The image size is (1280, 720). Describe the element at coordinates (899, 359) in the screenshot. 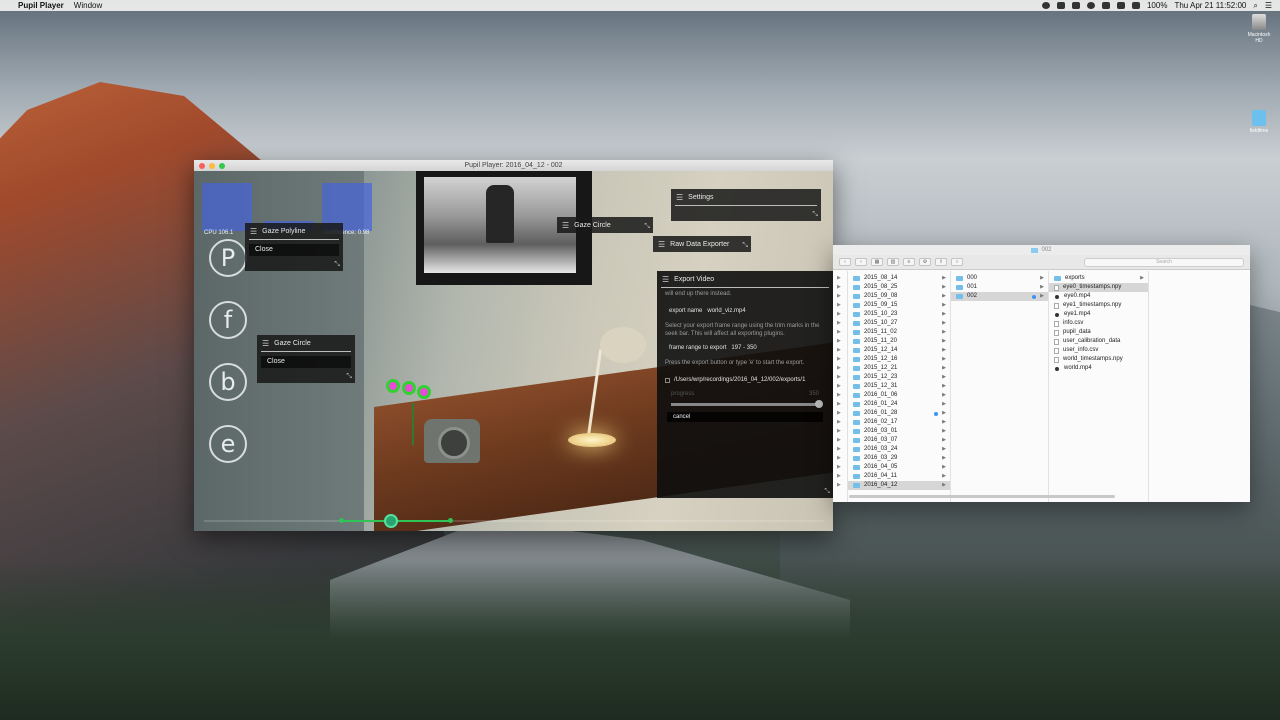

I see `finder-list-item: 2015_12_16 ▶` at that location.